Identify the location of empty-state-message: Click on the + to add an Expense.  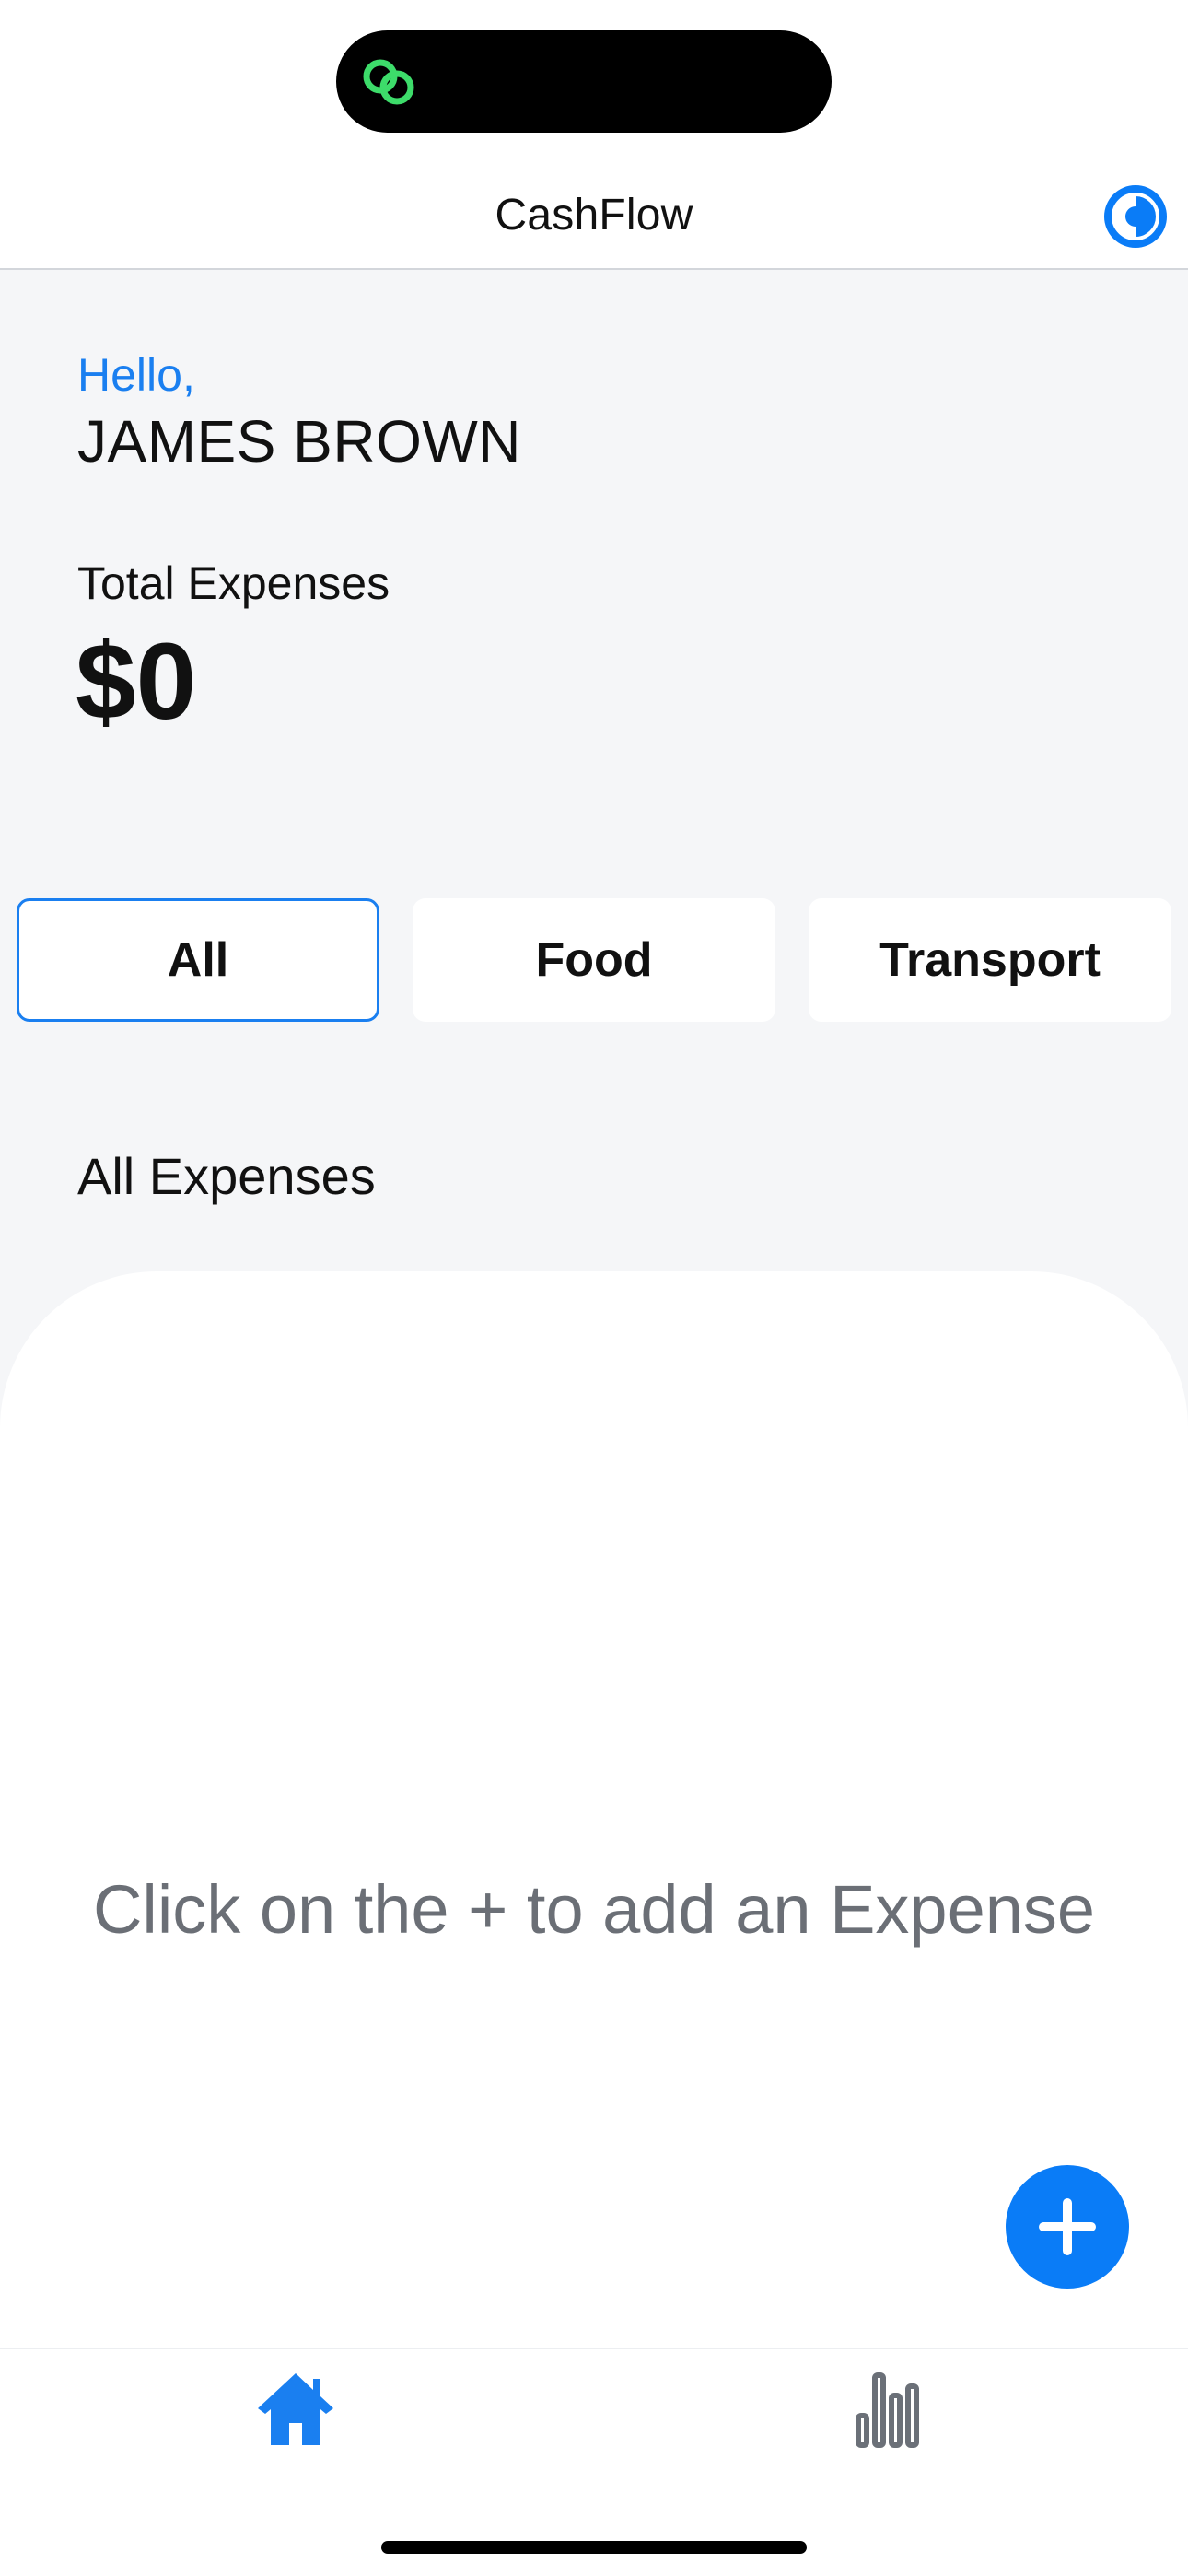
(594, 1909).